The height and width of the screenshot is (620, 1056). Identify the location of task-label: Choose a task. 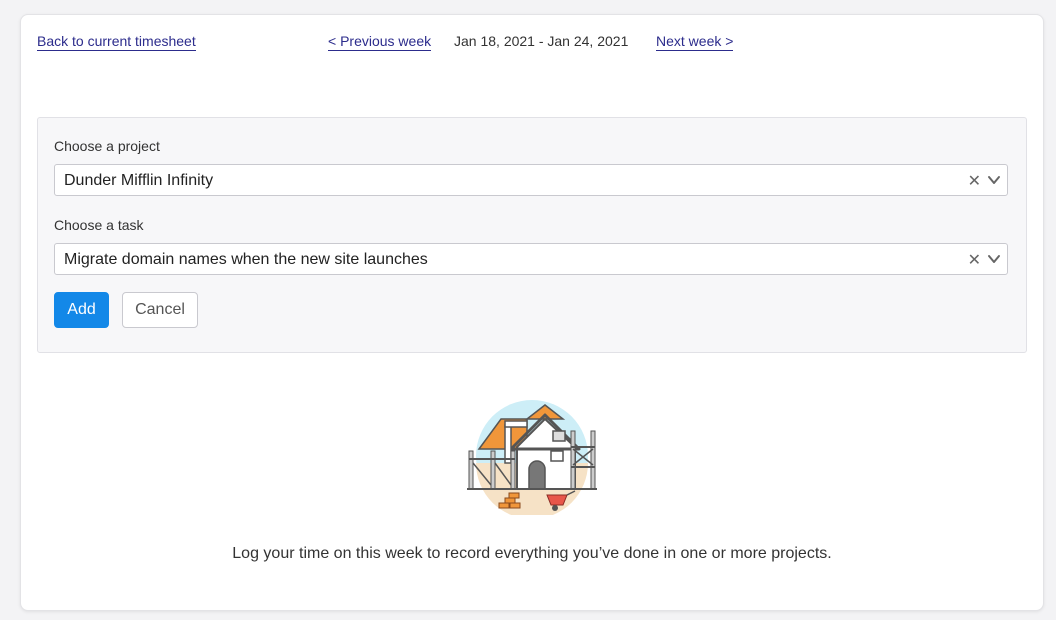
(99, 225).